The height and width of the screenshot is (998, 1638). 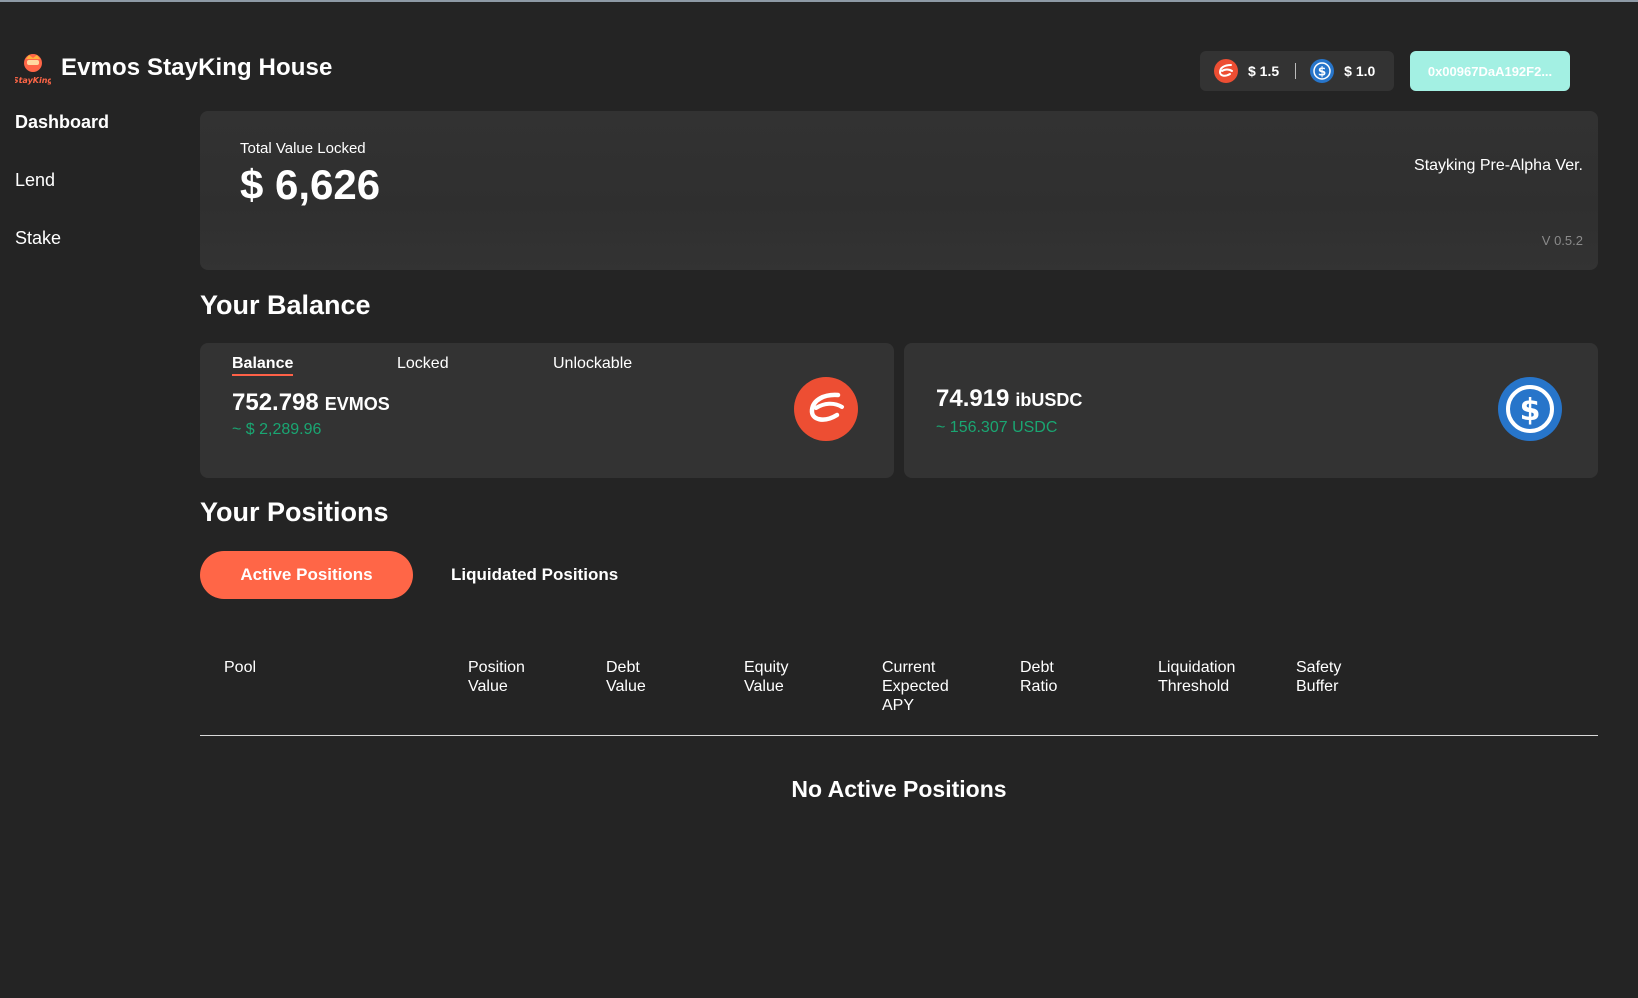 I want to click on usdc-price: $ 1.0, so click(x=1360, y=71).